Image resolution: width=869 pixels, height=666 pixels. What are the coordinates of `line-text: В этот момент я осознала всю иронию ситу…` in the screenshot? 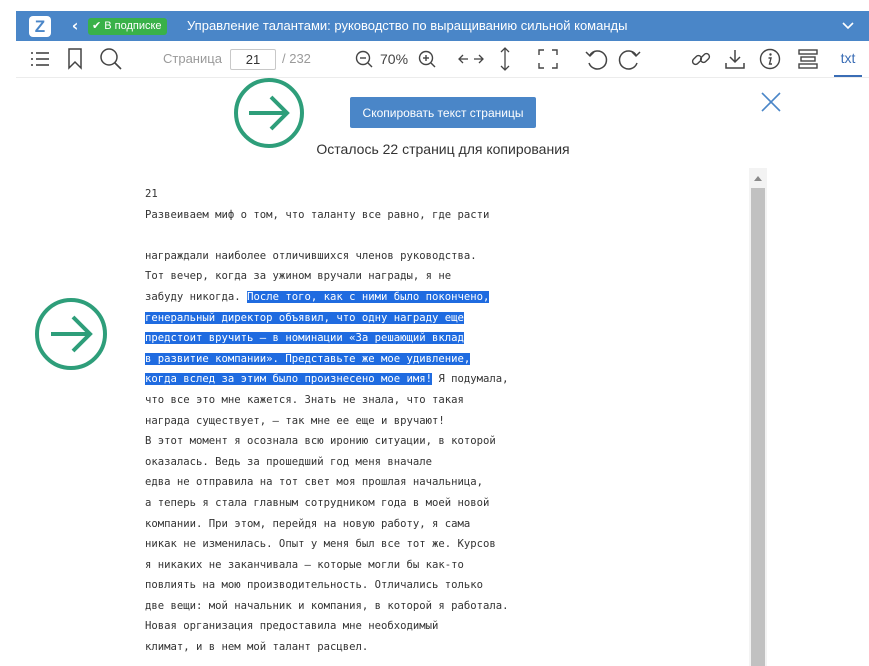 It's located at (320, 441).